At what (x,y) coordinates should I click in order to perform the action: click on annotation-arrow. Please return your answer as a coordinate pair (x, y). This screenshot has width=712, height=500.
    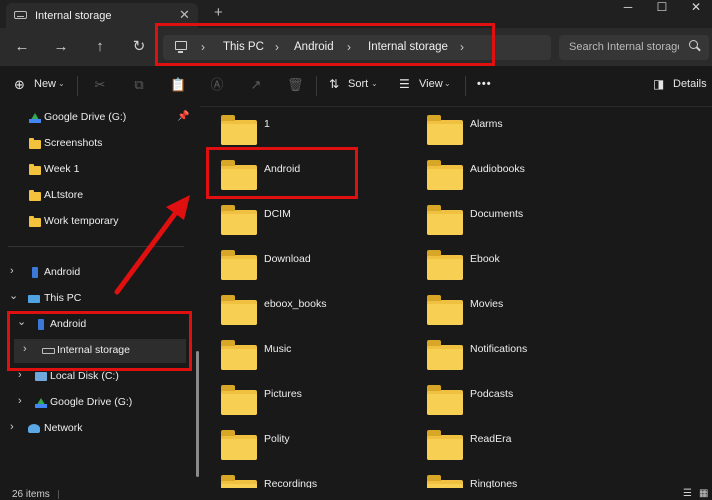
    Looking at the image, I should click on (152, 245).